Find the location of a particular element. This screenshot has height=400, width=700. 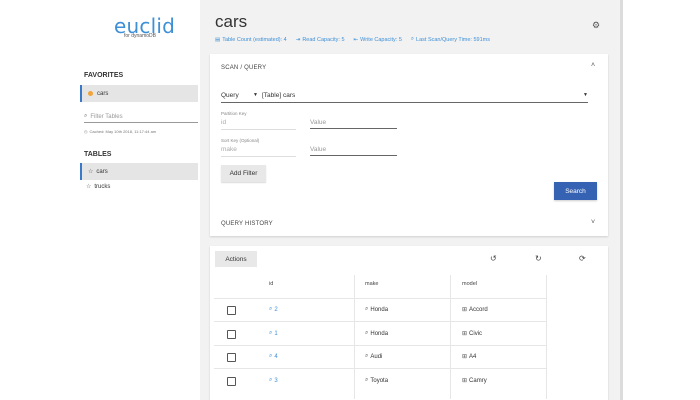

sidebar-table-label: cars is located at coordinates (102, 171).